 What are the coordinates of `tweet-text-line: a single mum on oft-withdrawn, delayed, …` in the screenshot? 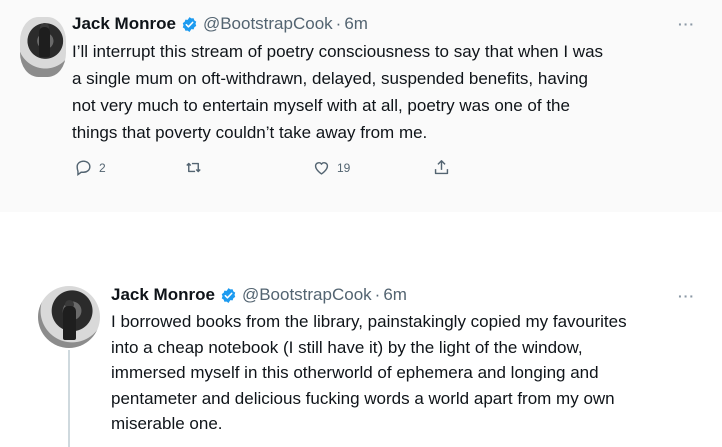 It's located at (330, 78).